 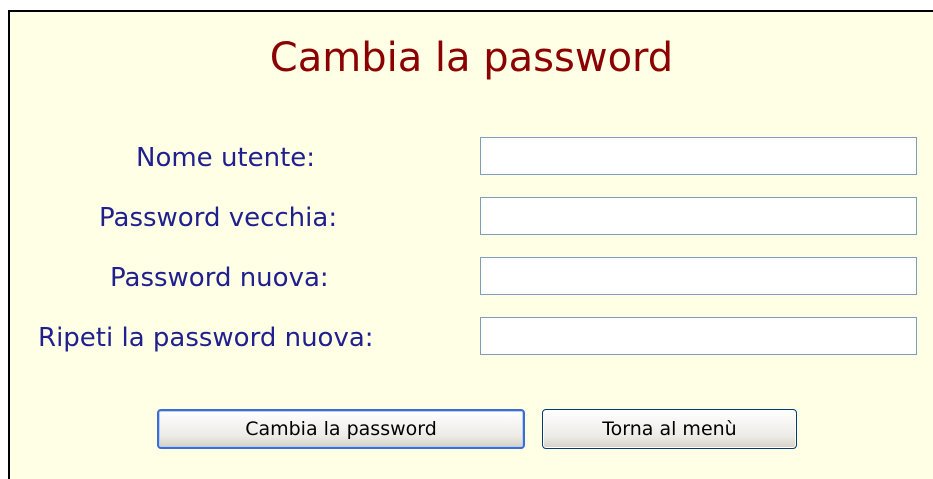 What do you see at coordinates (206, 338) in the screenshot?
I see `repeat-password-label: Ripeti la password nuova:` at bounding box center [206, 338].